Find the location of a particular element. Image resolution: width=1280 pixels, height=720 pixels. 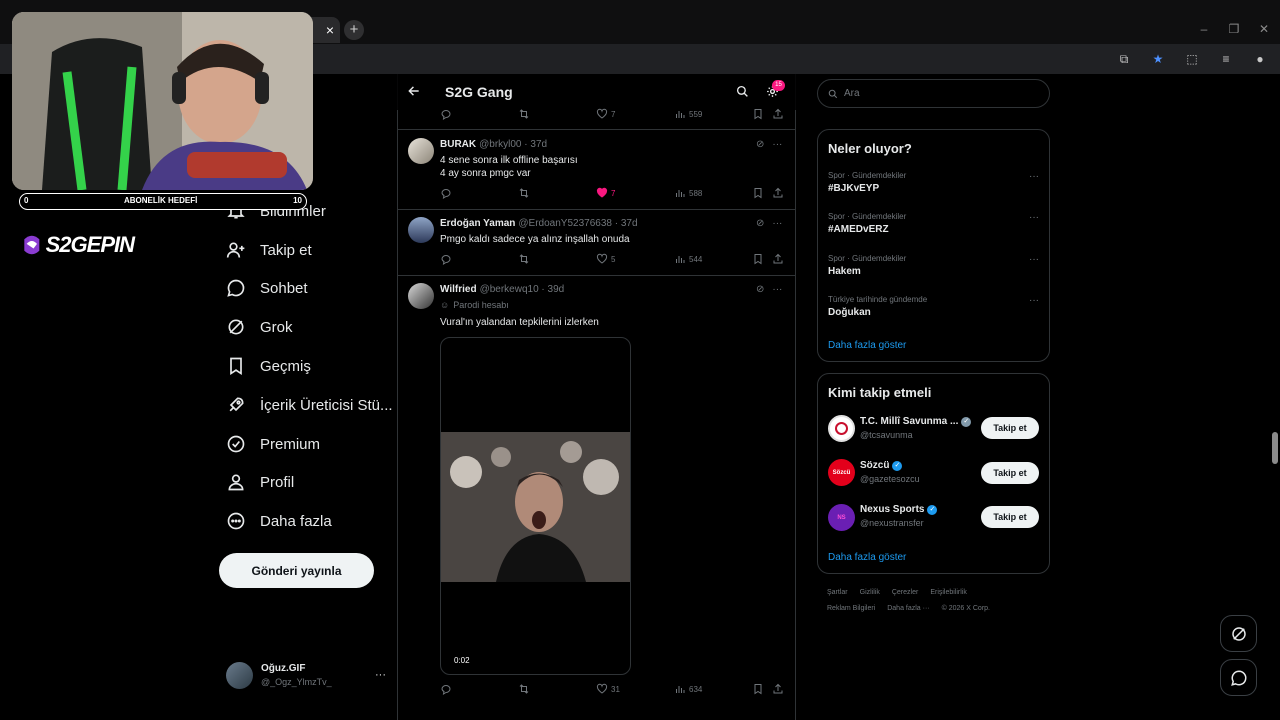

trend-item: Spor · Gündemdekiler #BJKvEYP is located at coordinates (933, 182).